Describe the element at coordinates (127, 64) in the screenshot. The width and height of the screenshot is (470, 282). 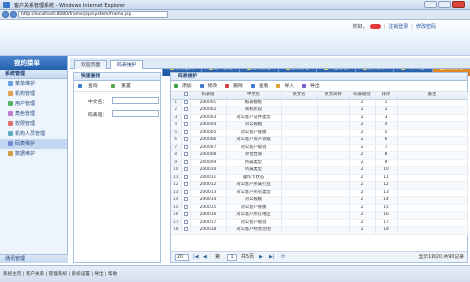
I see `tab-code-table: 码表维护` at that location.